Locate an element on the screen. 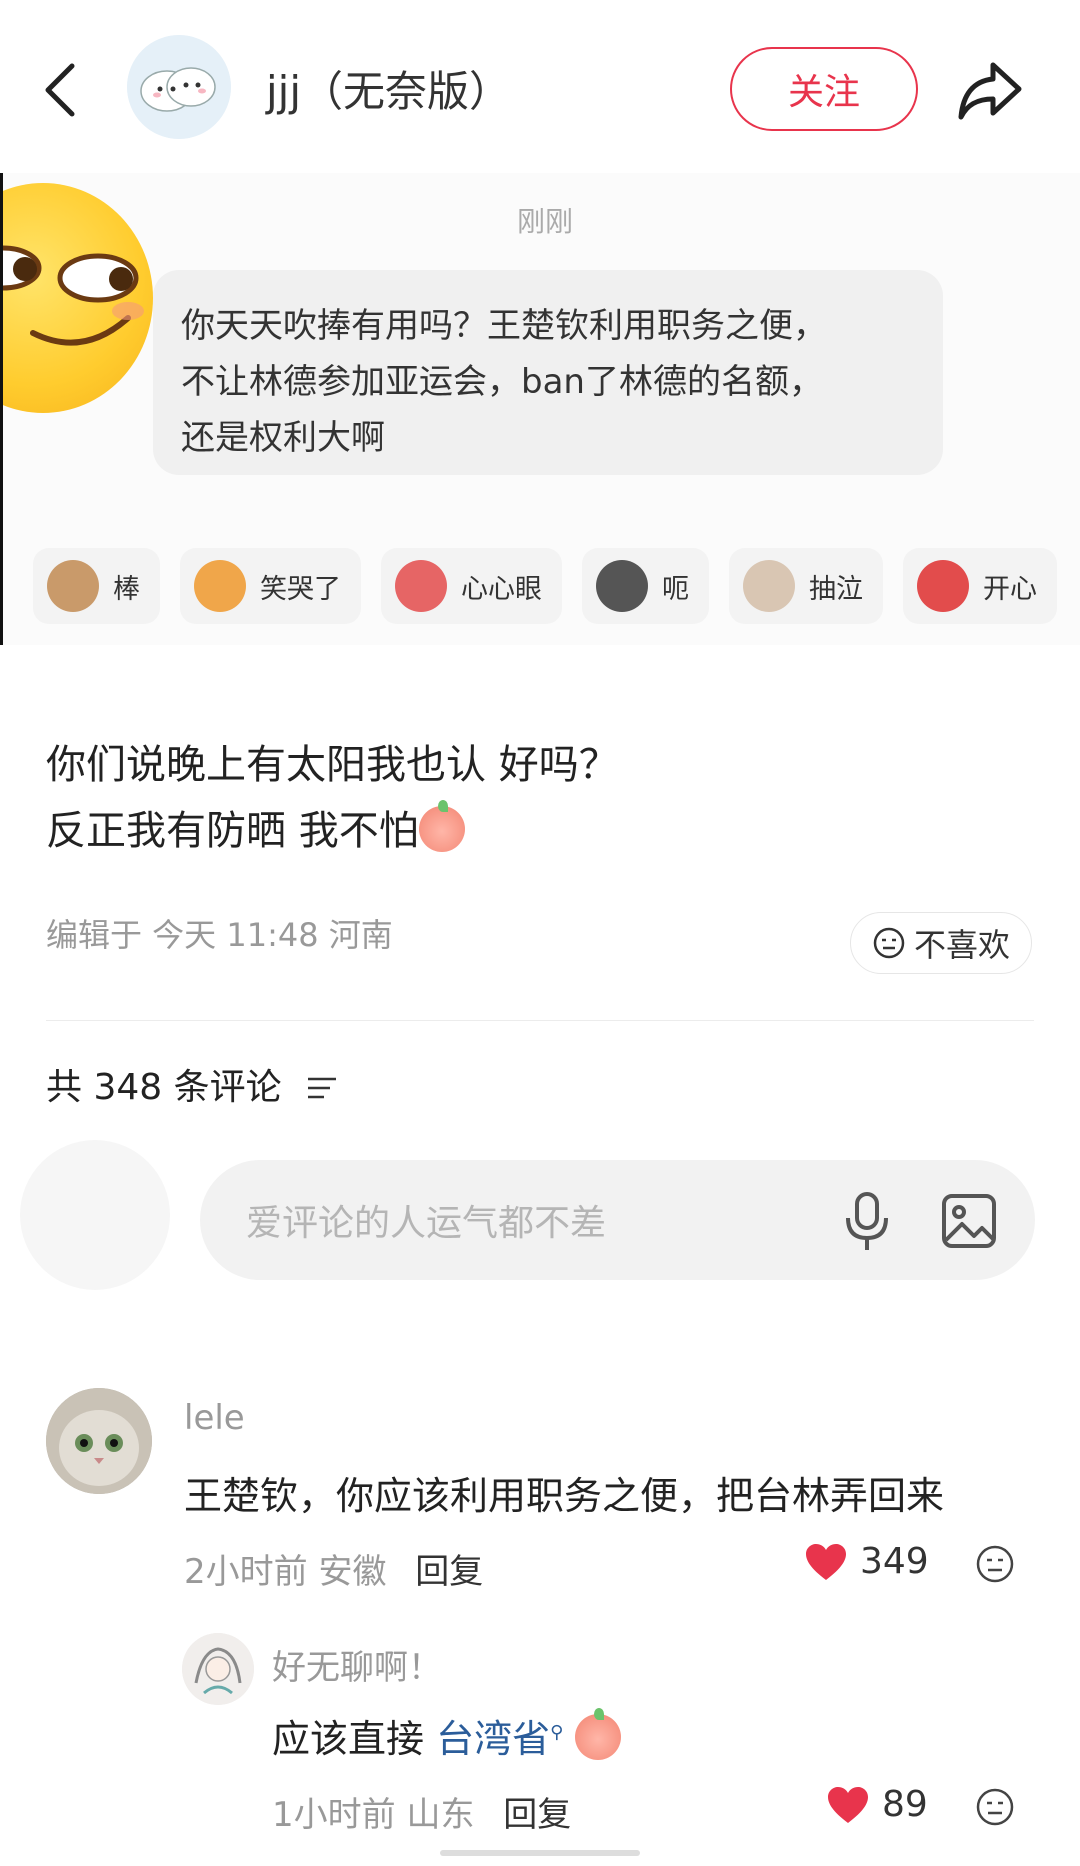  like-count: 349 is located at coordinates (894, 1561).